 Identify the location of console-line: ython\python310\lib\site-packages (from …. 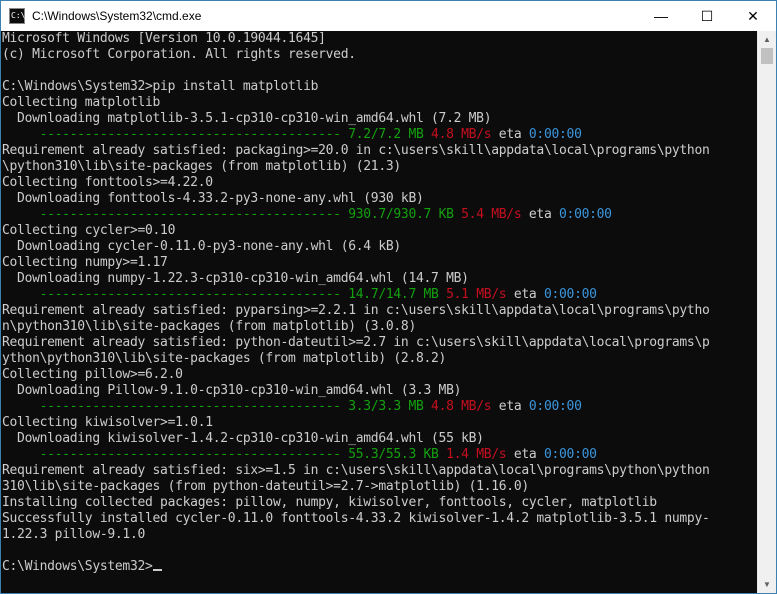
(379, 359).